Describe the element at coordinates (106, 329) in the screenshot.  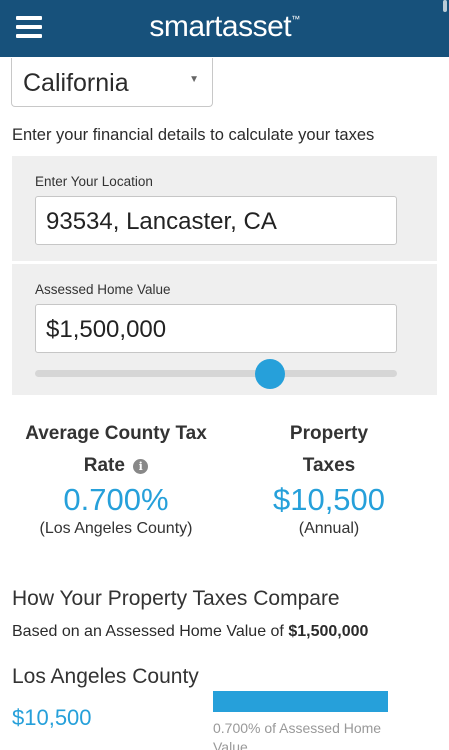
I see `home-value-input-value: $1,500,000` at that location.